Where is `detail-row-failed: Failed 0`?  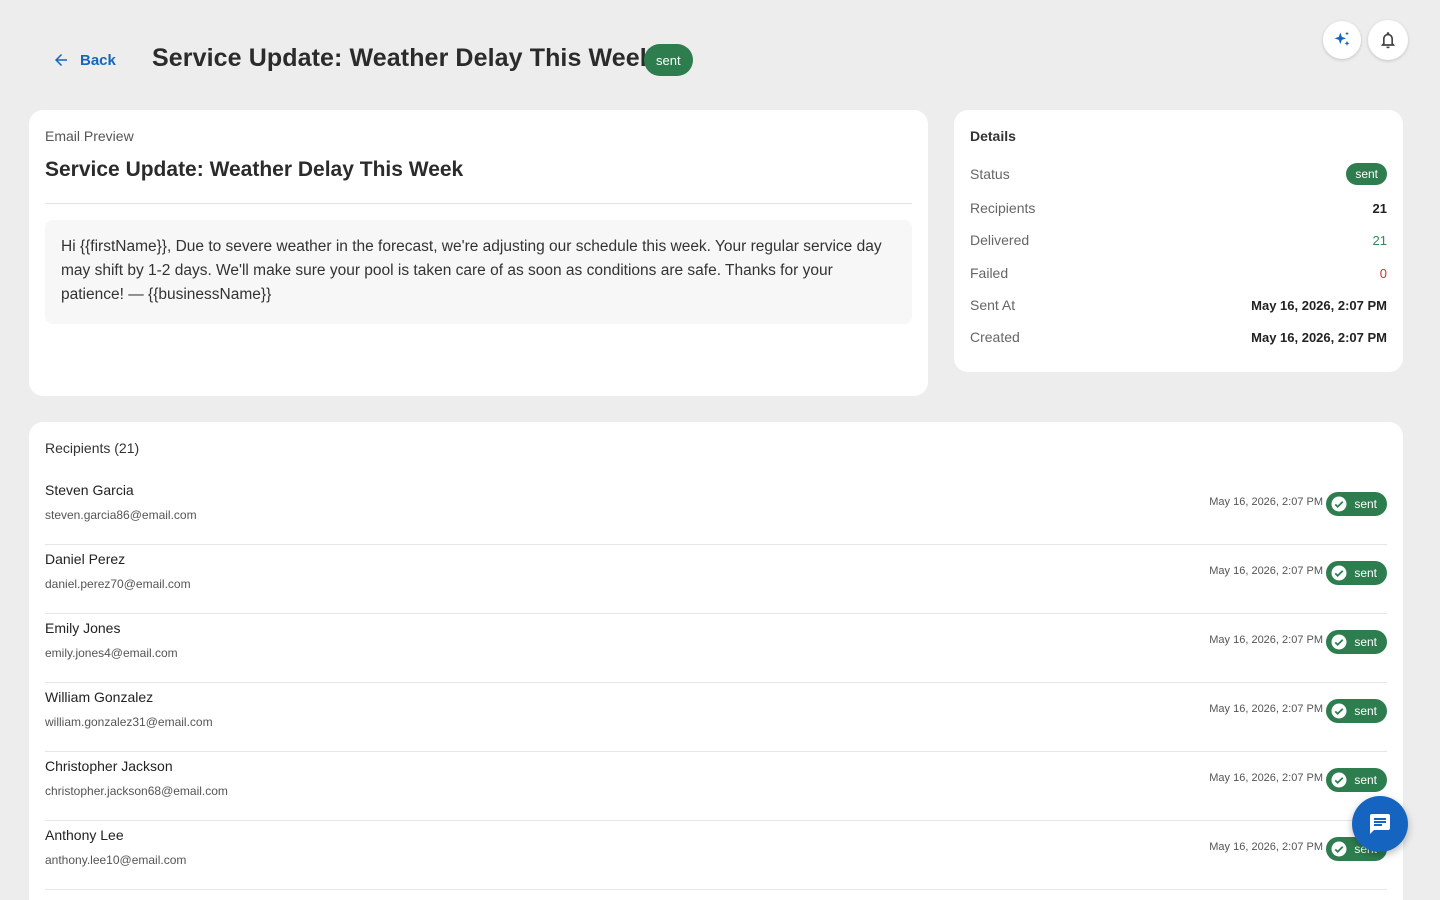 detail-row-failed: Failed 0 is located at coordinates (1178, 273).